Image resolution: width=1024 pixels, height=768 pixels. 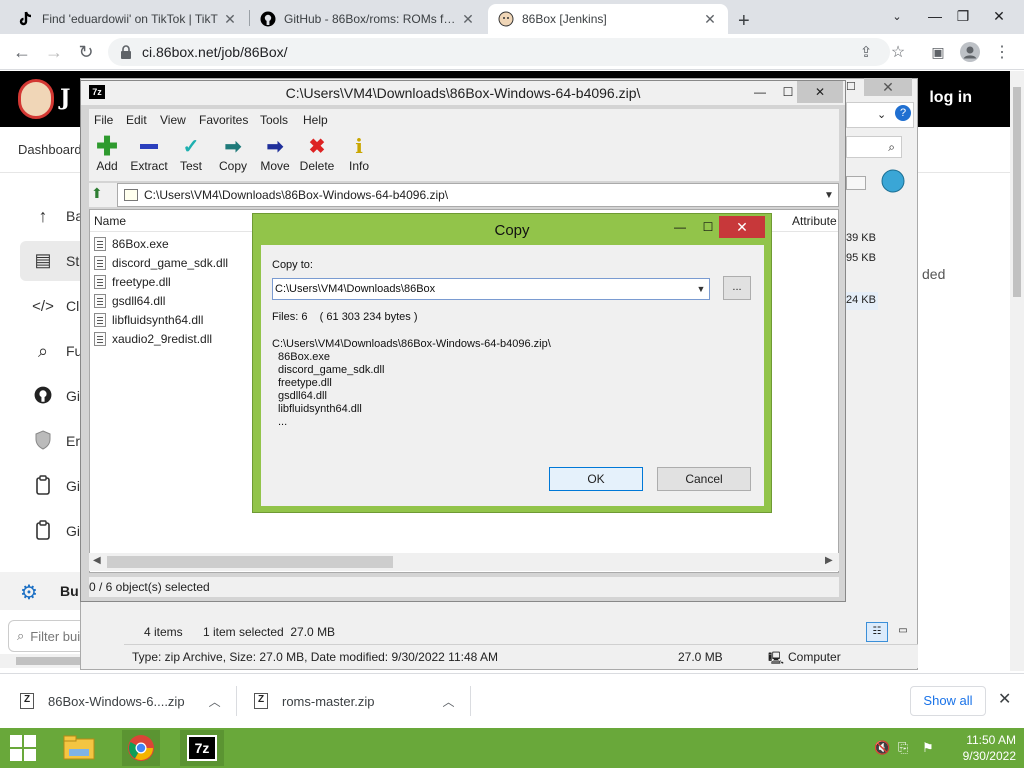 What do you see at coordinates (1017, 371) in the screenshot?
I see `page-vertical-scrollbar` at bounding box center [1017, 371].